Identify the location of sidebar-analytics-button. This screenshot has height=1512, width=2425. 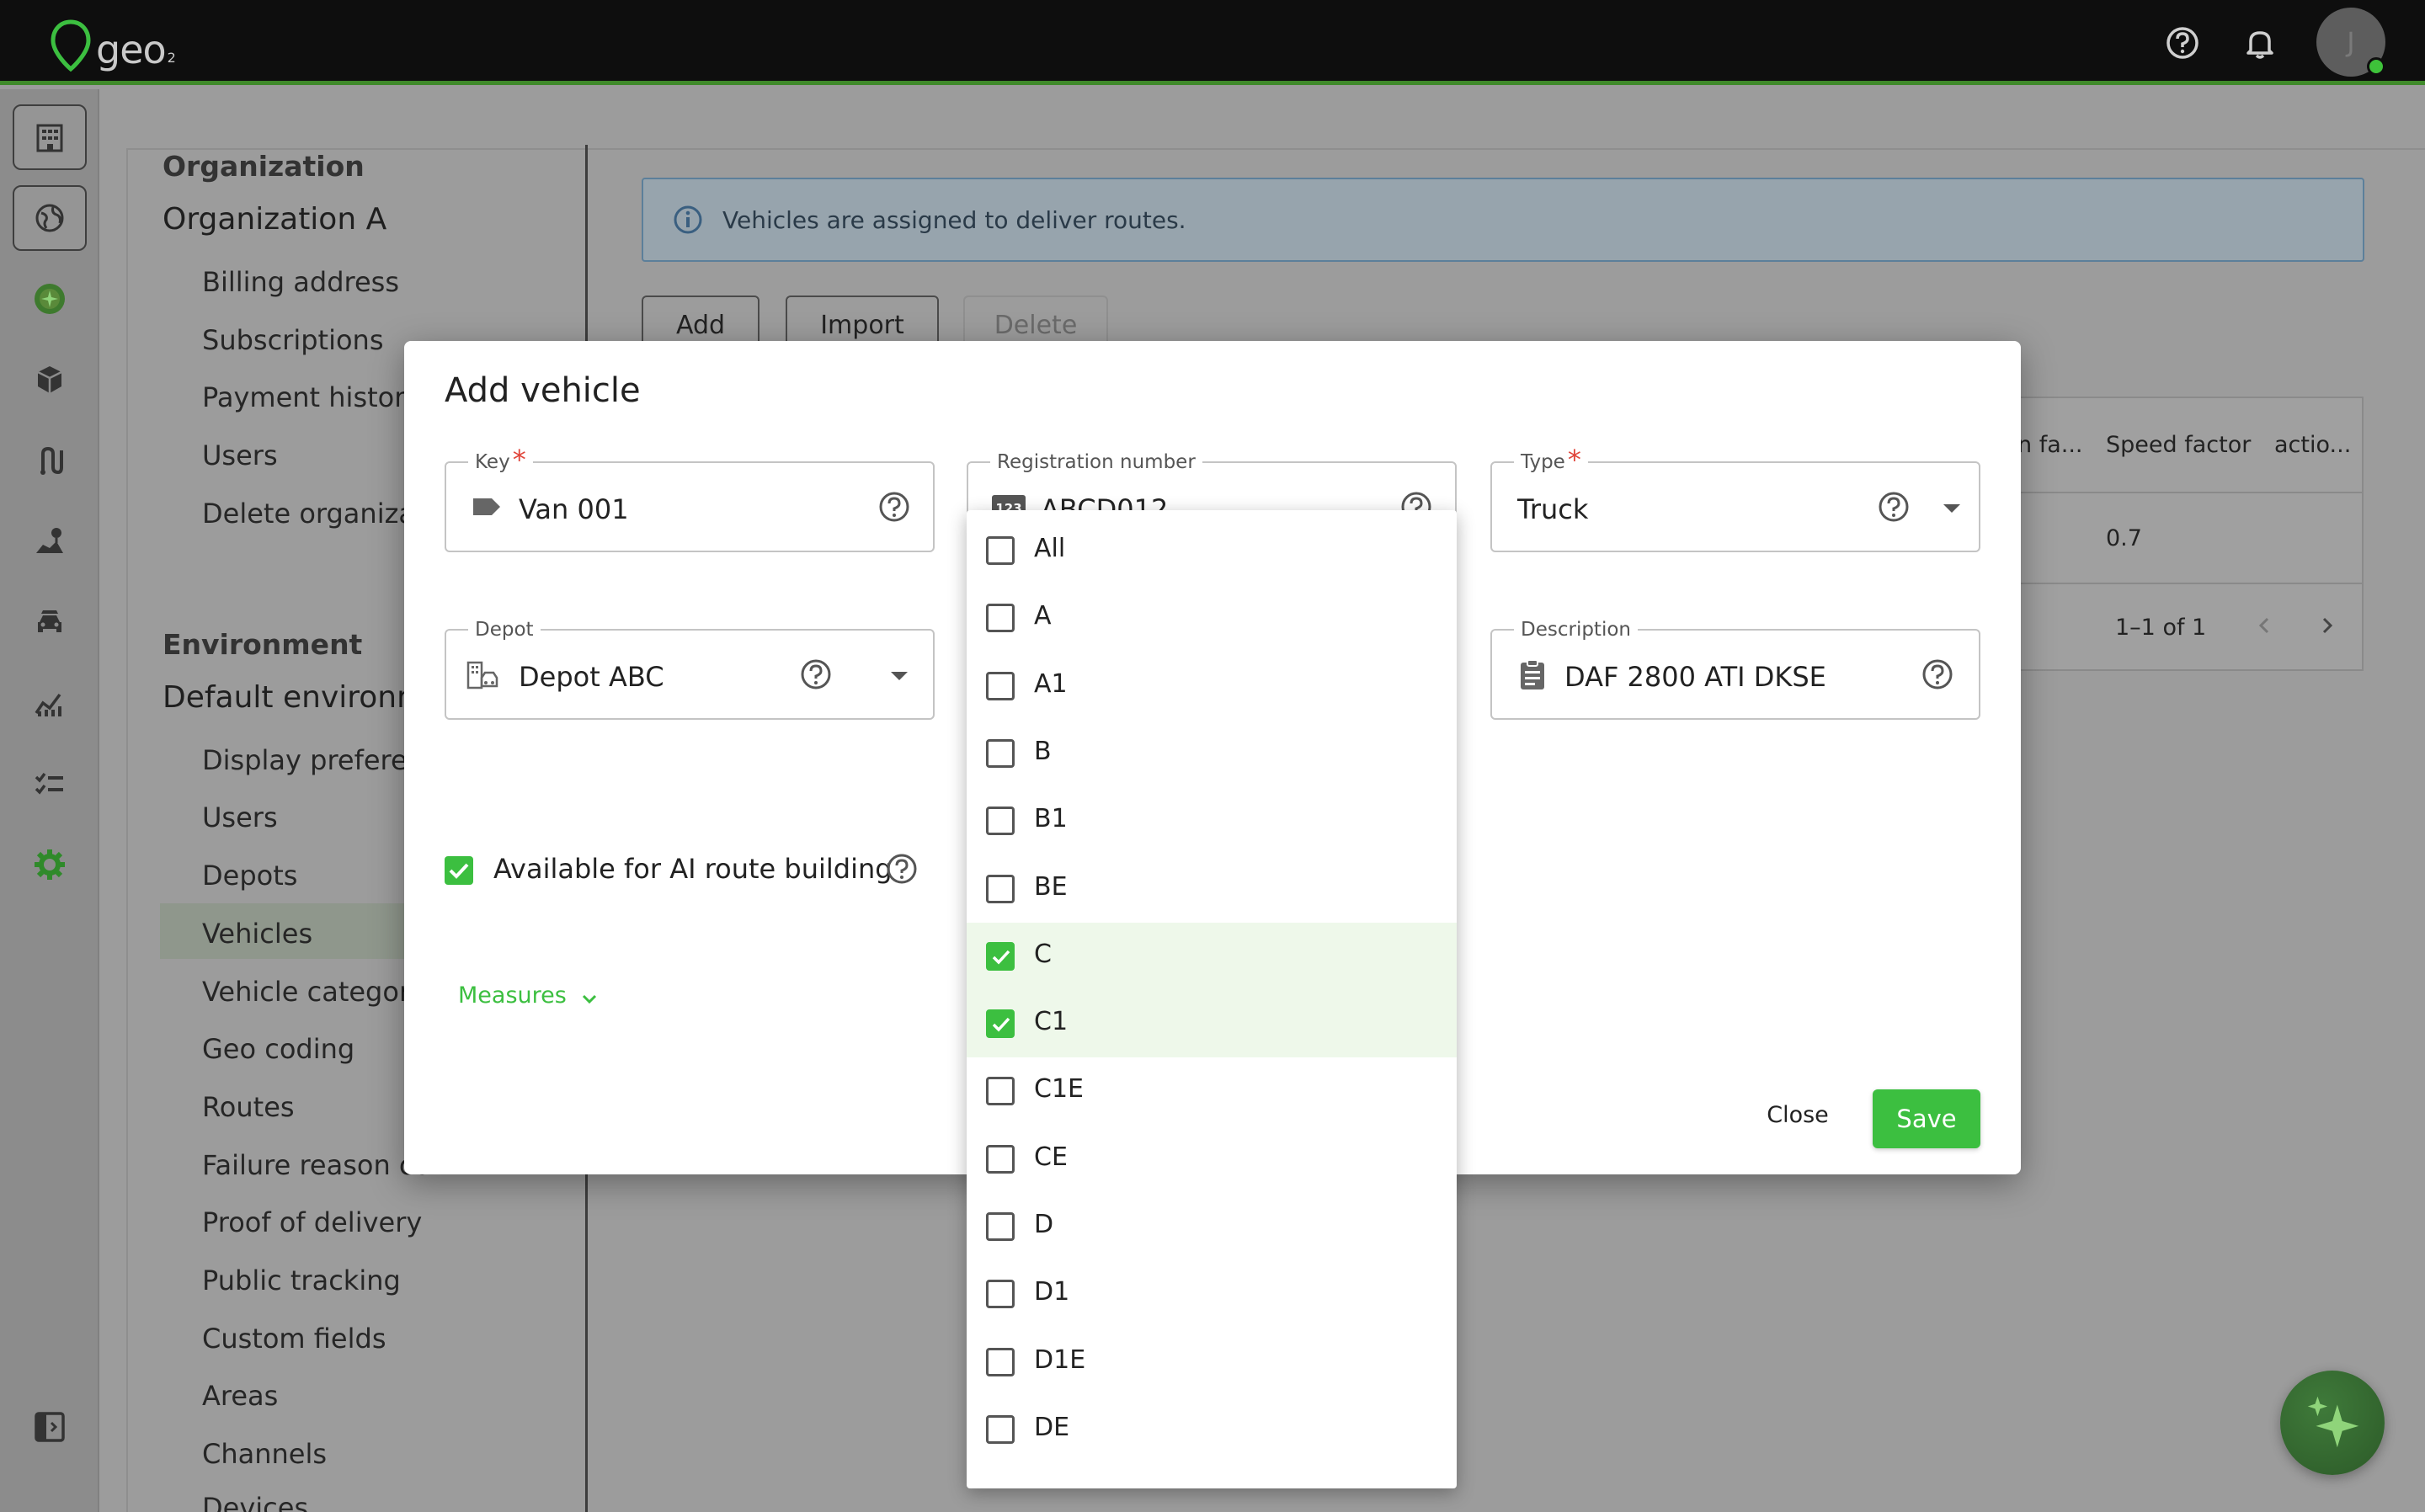
(50, 703).